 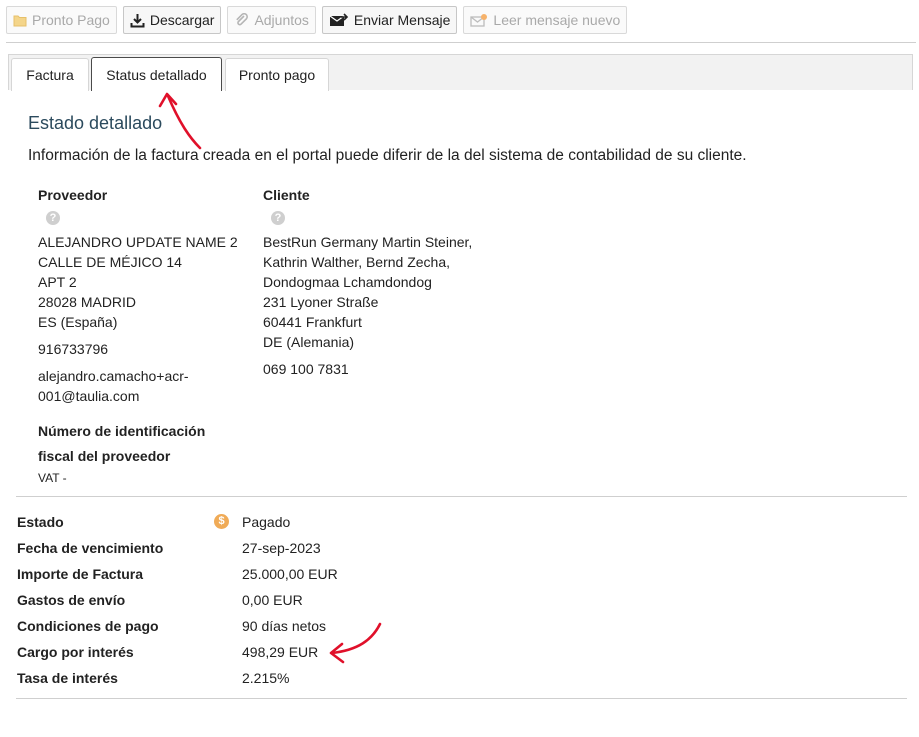 What do you see at coordinates (460, 72) in the screenshot?
I see `tab-bar: Factura Status detallado Pronto pago` at bounding box center [460, 72].